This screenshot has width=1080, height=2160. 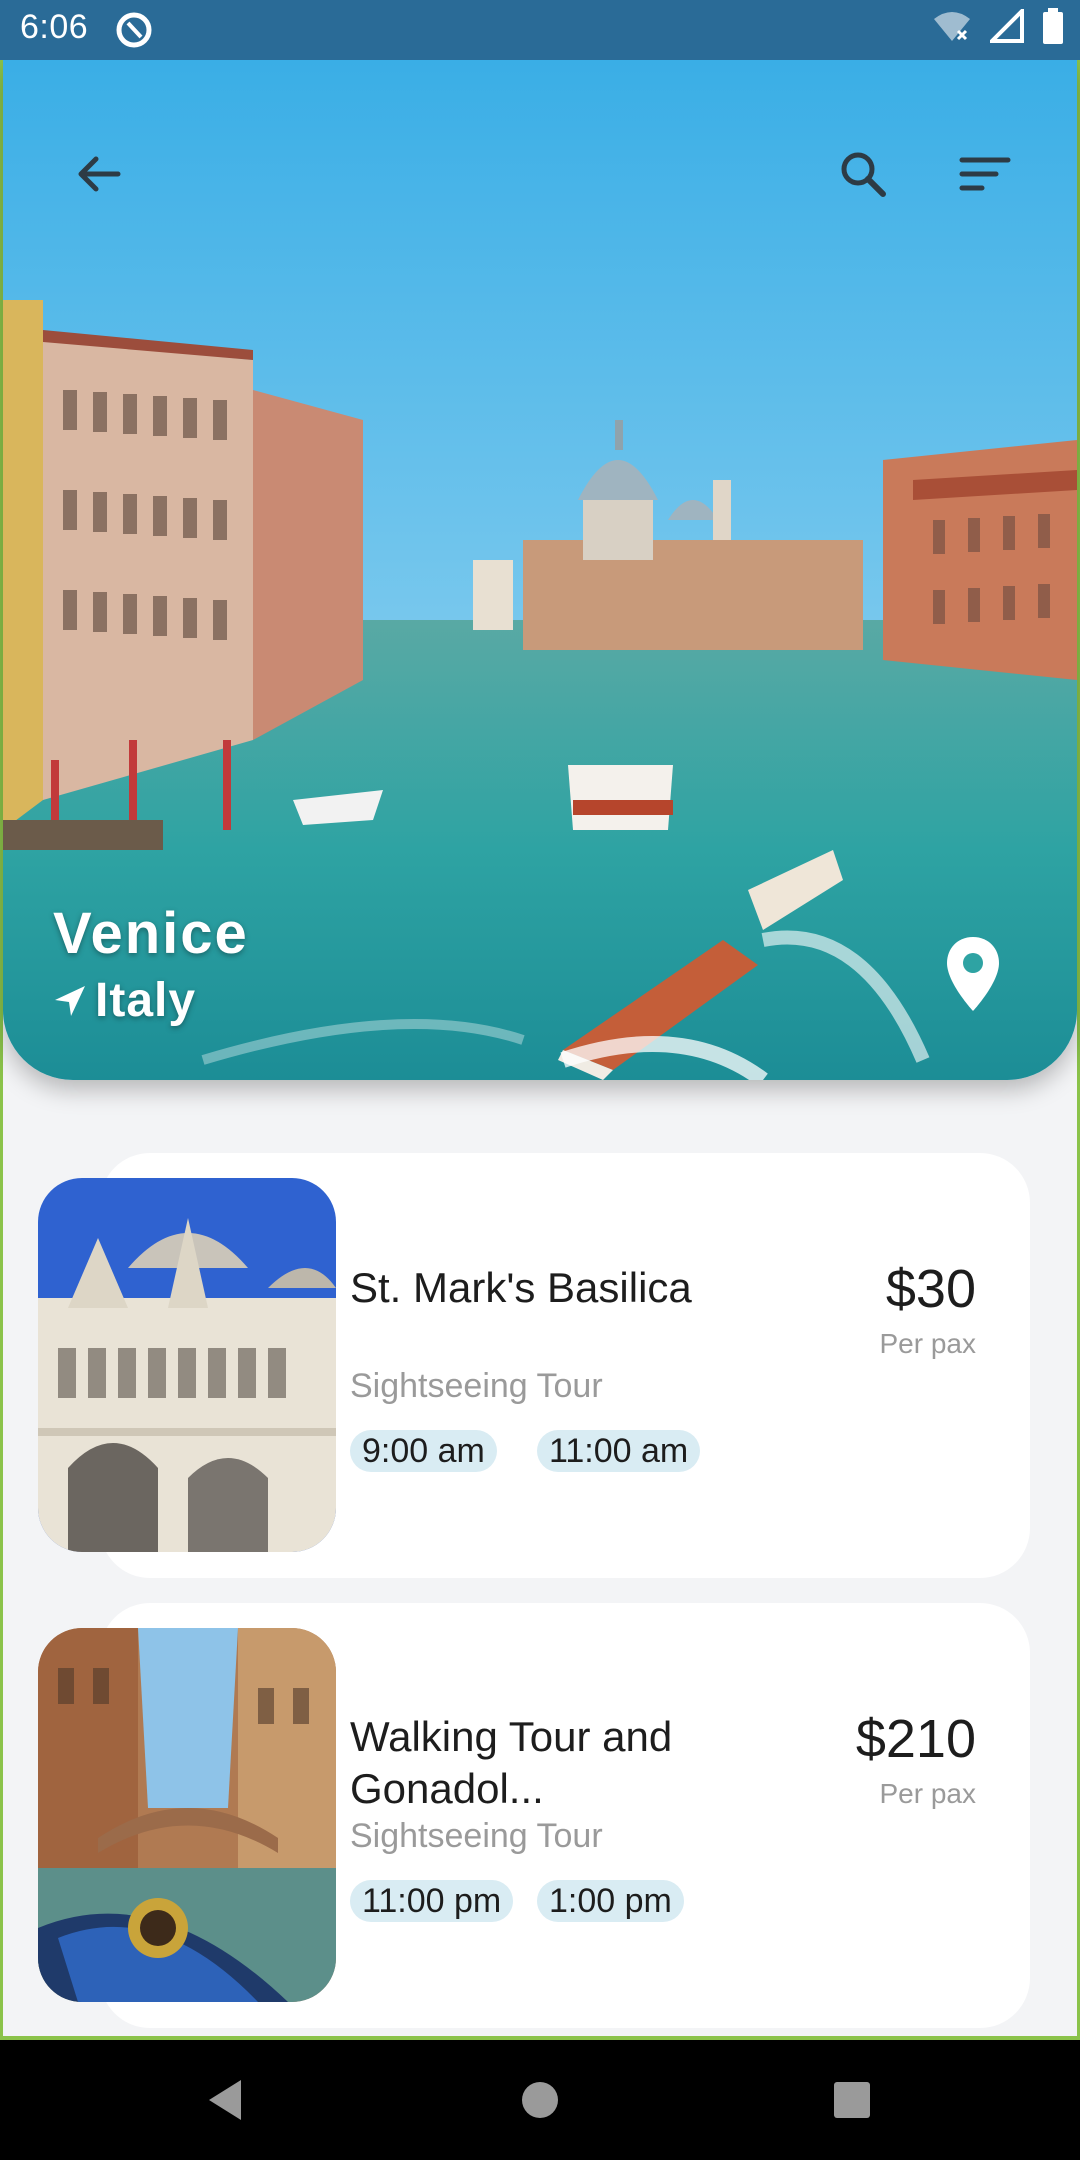 I want to click on basilica-image, so click(x=187, y=1365).